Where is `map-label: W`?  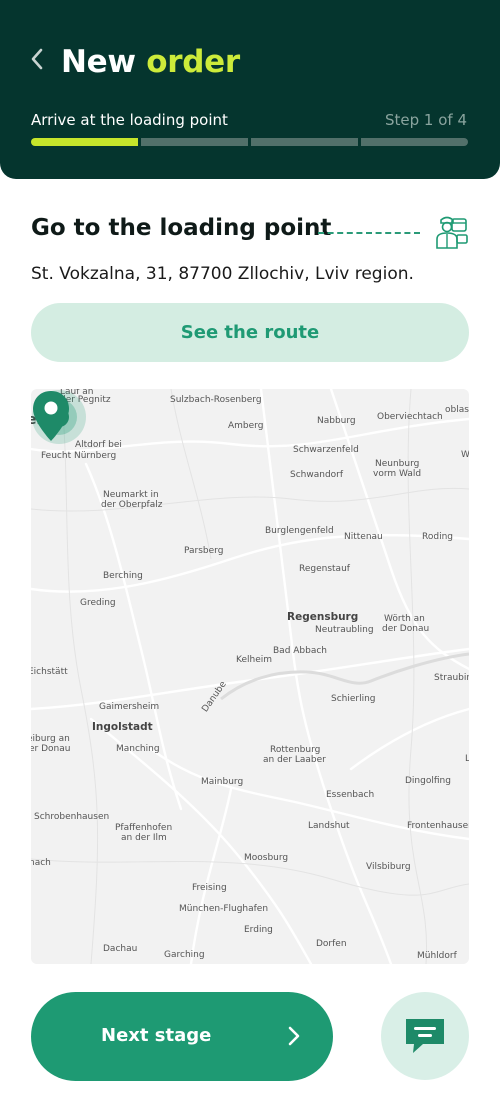 map-label: W is located at coordinates (465, 455).